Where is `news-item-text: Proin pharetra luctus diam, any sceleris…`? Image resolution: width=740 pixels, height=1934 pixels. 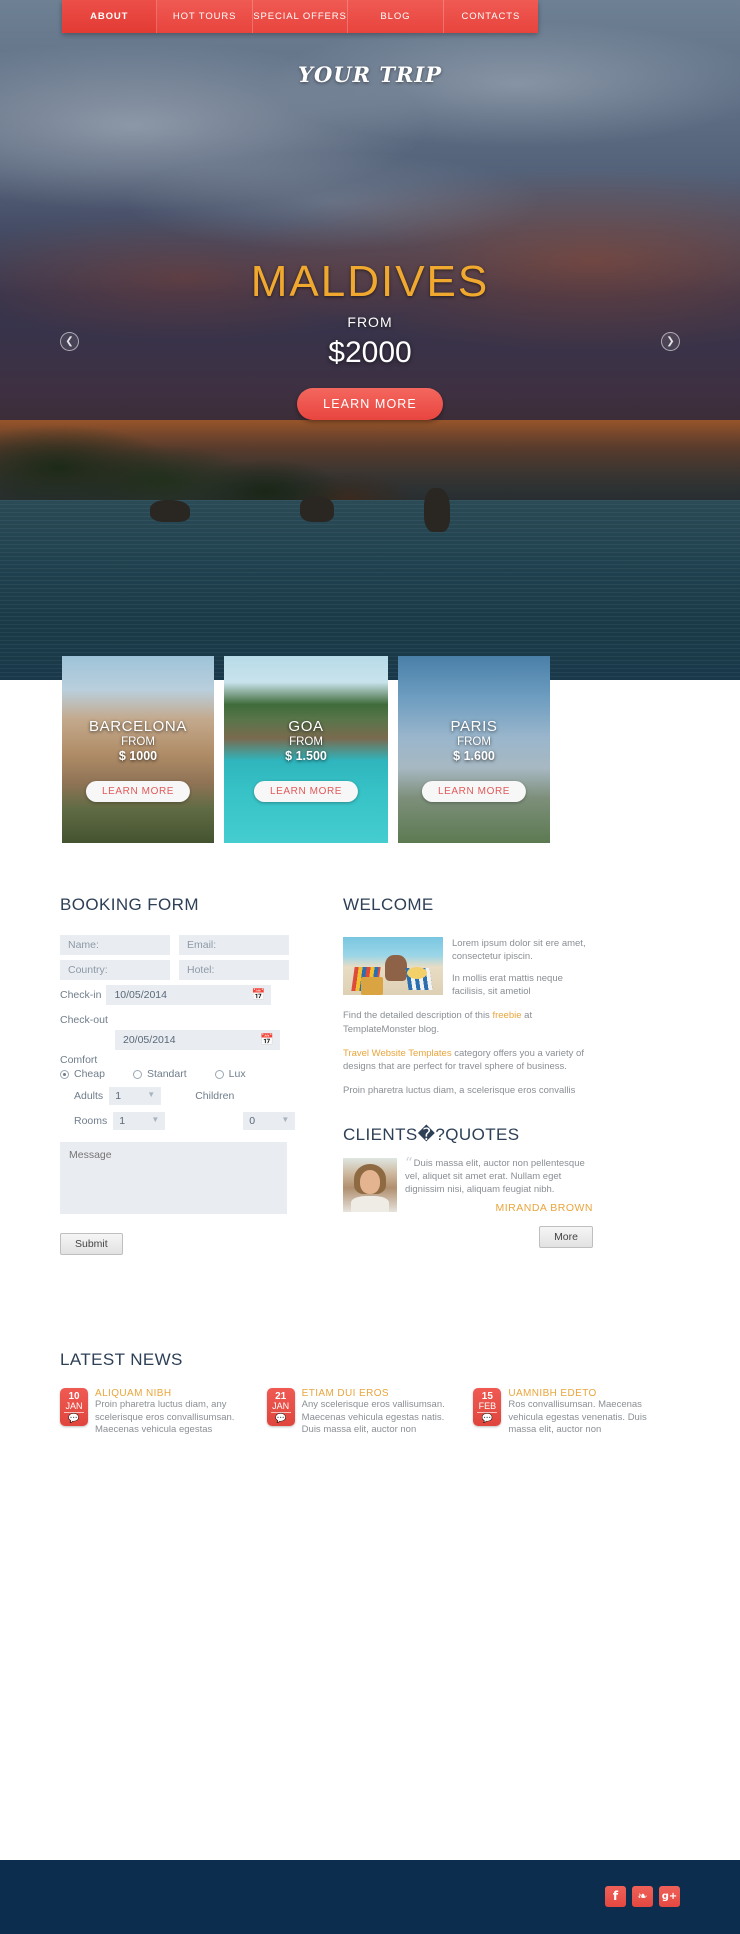 news-item-text: Proin pharetra luctus diam, any sceleris… is located at coordinates (165, 1417).